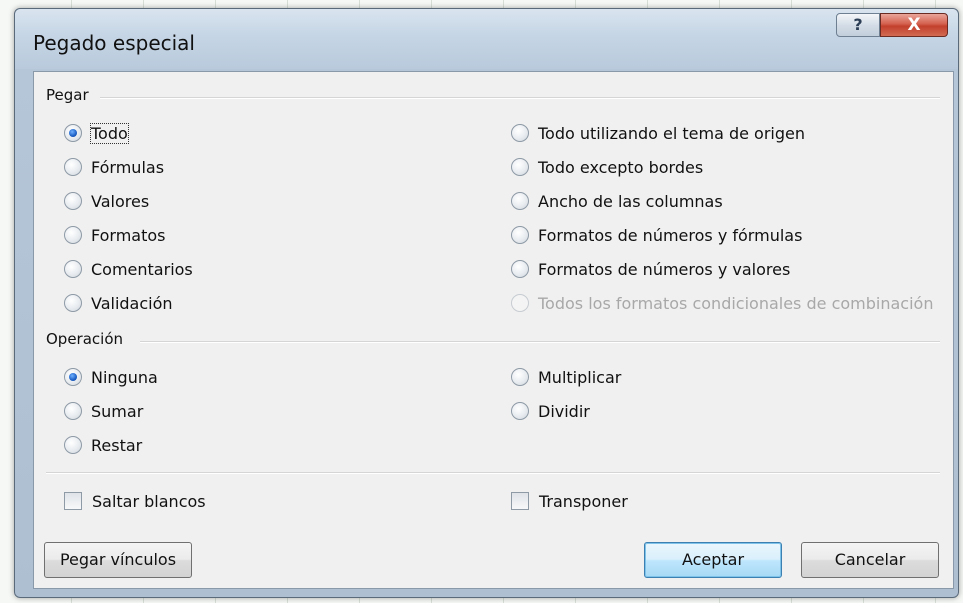 The image size is (963, 603). What do you see at coordinates (664, 269) in the screenshot?
I see `option-label: Formatos de números y valores` at bounding box center [664, 269].